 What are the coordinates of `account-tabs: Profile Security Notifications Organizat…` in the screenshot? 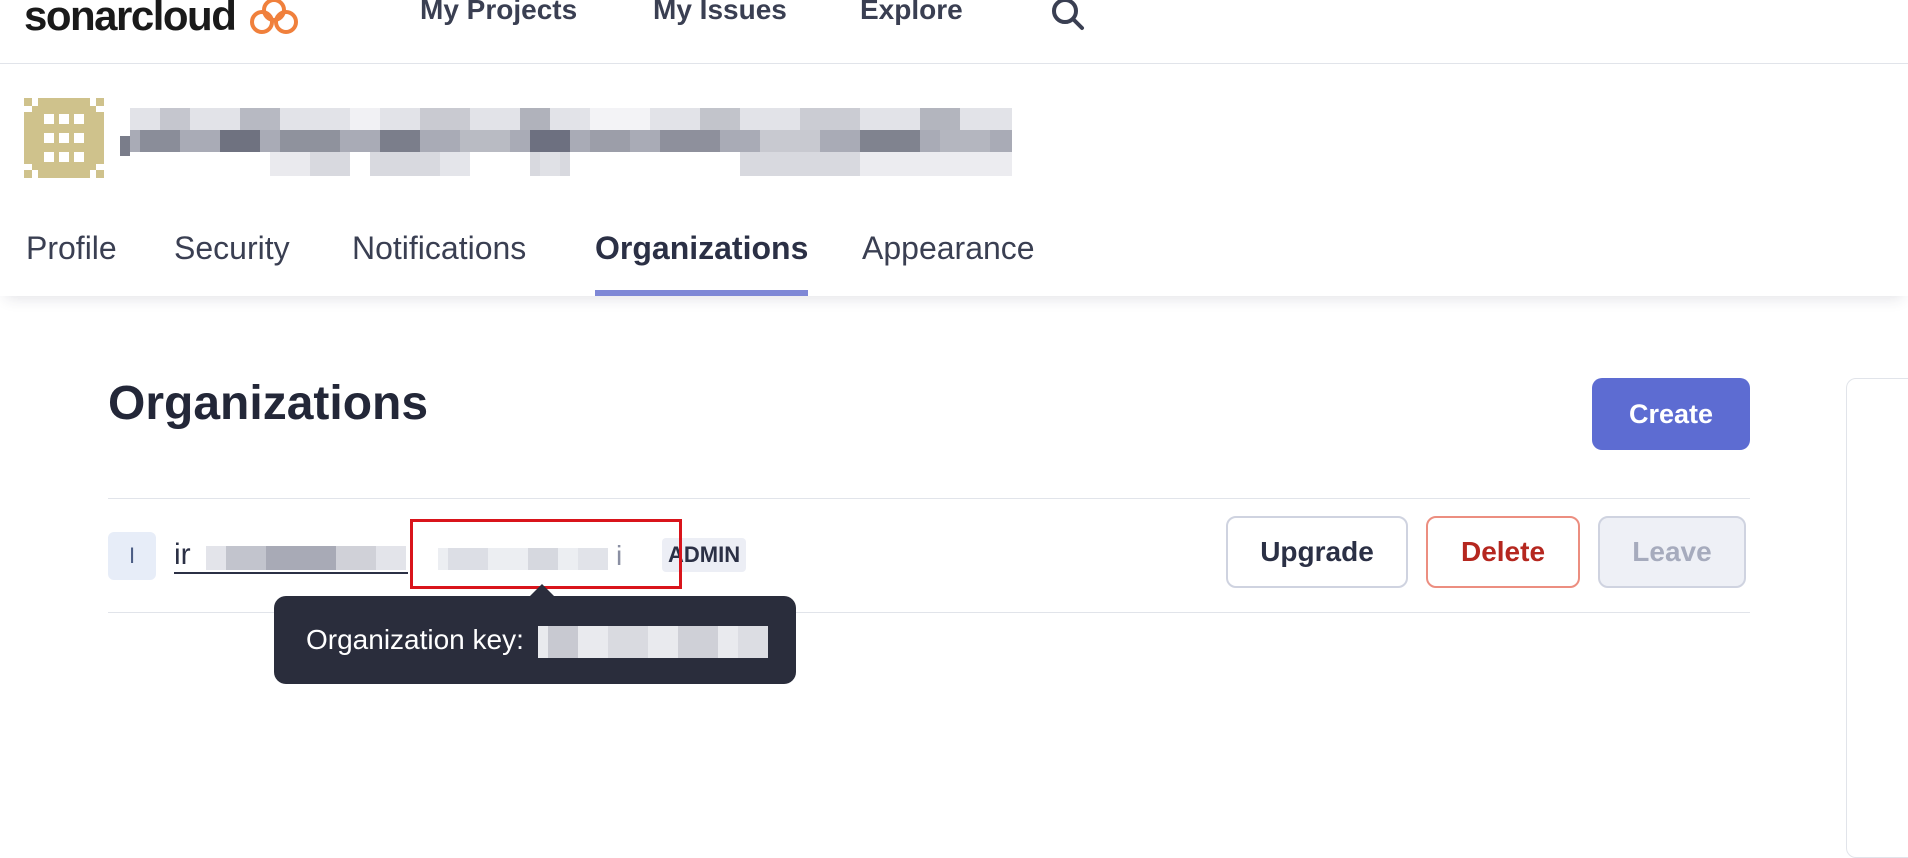 It's located at (954, 256).